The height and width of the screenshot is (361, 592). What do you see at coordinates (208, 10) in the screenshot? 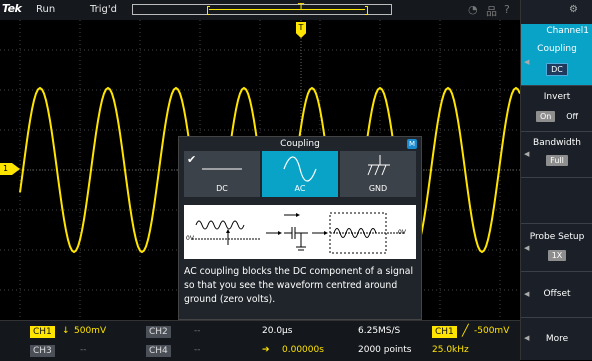
I see `view-left-bracket` at bounding box center [208, 10].